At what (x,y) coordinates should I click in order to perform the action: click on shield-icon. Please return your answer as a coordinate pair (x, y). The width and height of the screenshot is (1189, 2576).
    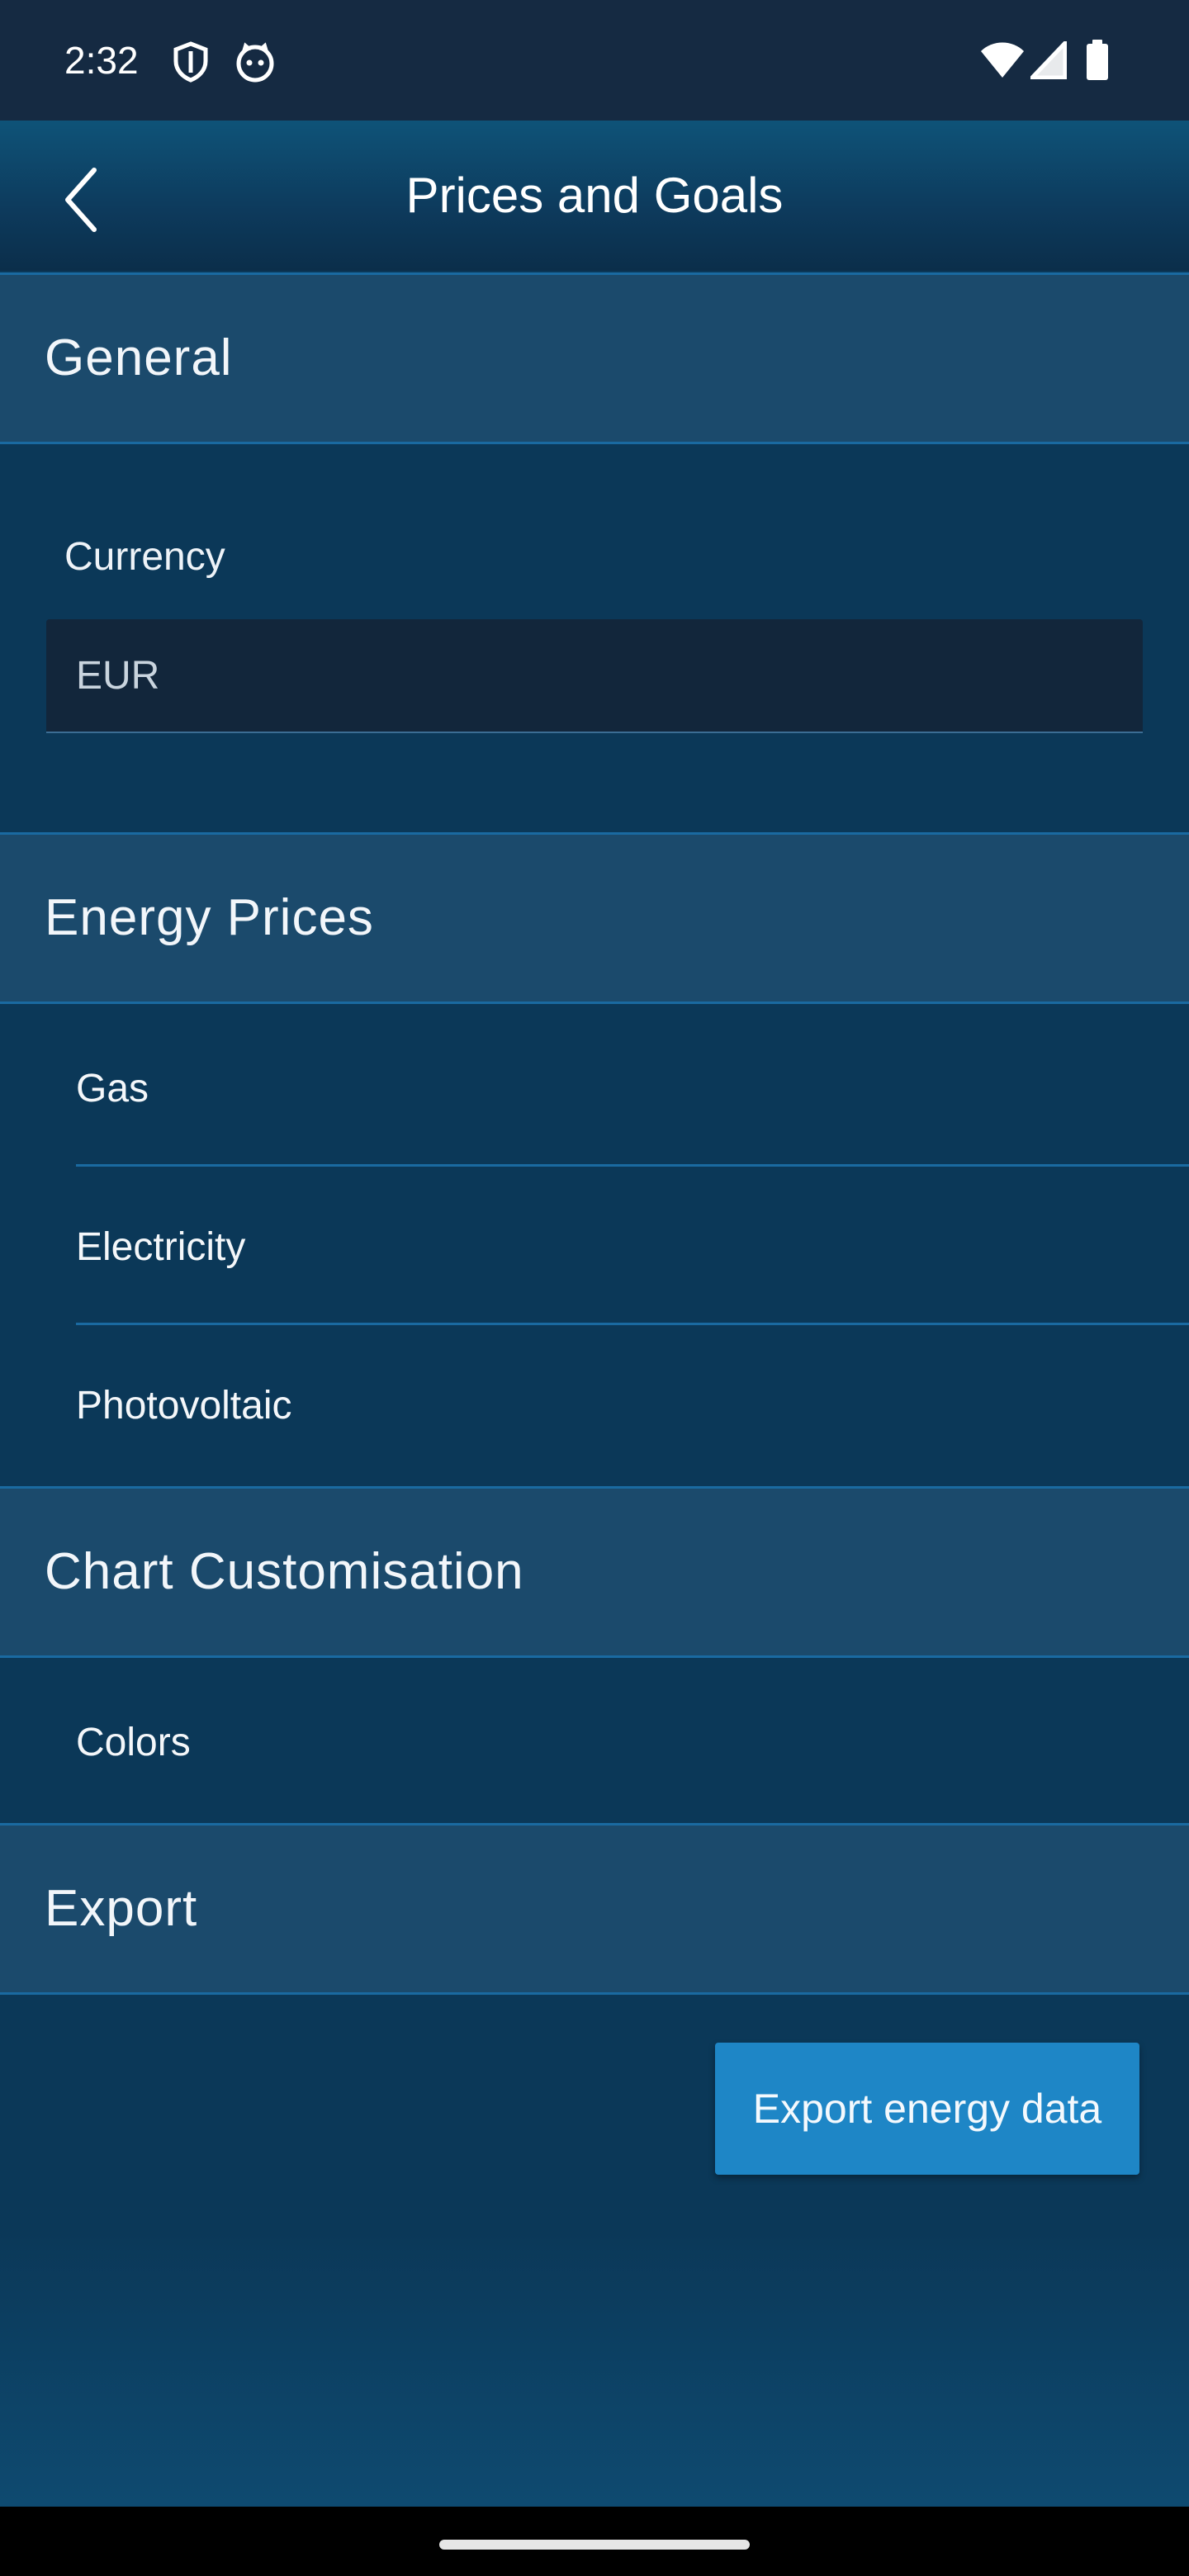
    Looking at the image, I should click on (190, 62).